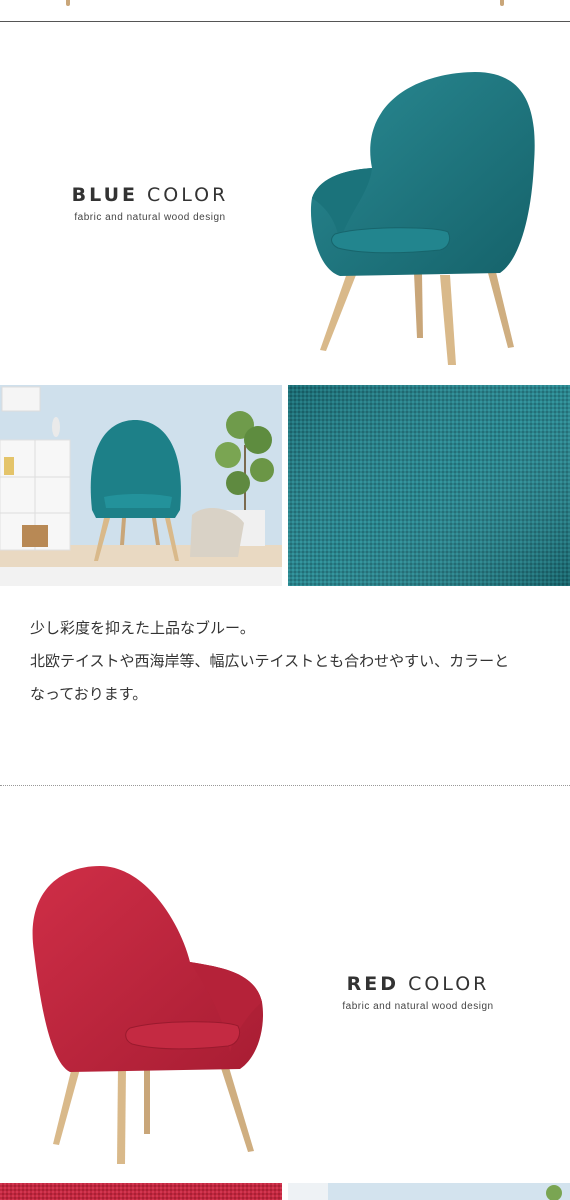  I want to click on red-room-photo, so click(429, 1191).